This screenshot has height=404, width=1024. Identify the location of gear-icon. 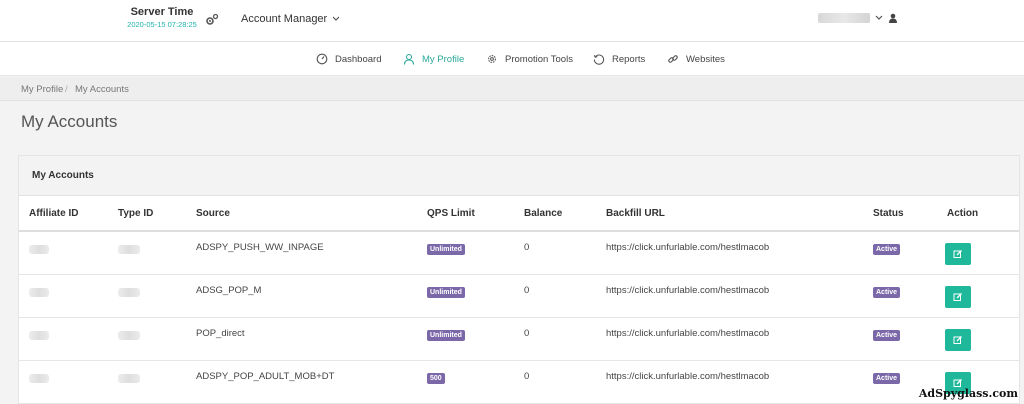
(492, 59).